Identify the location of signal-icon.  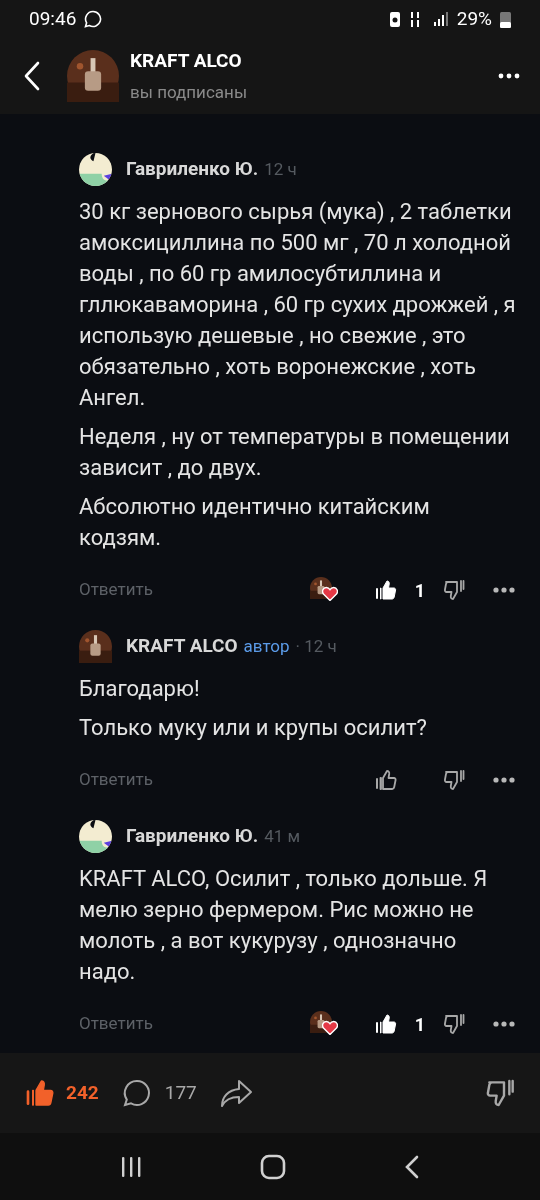
(440, 19).